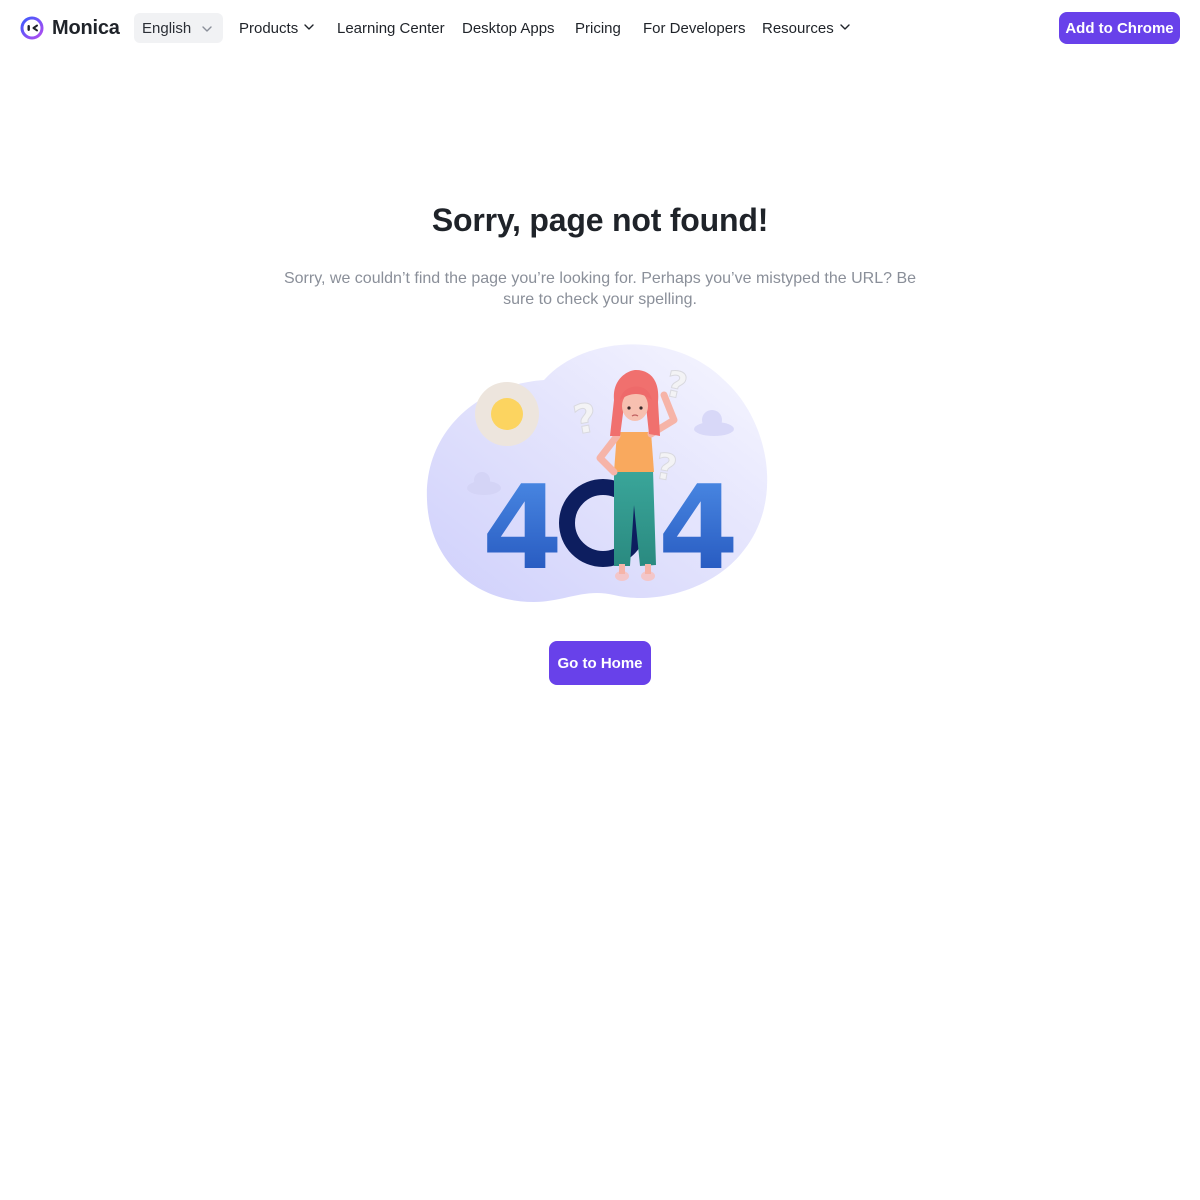  I want to click on nav-item-learning-center: Learning Center, so click(391, 28).